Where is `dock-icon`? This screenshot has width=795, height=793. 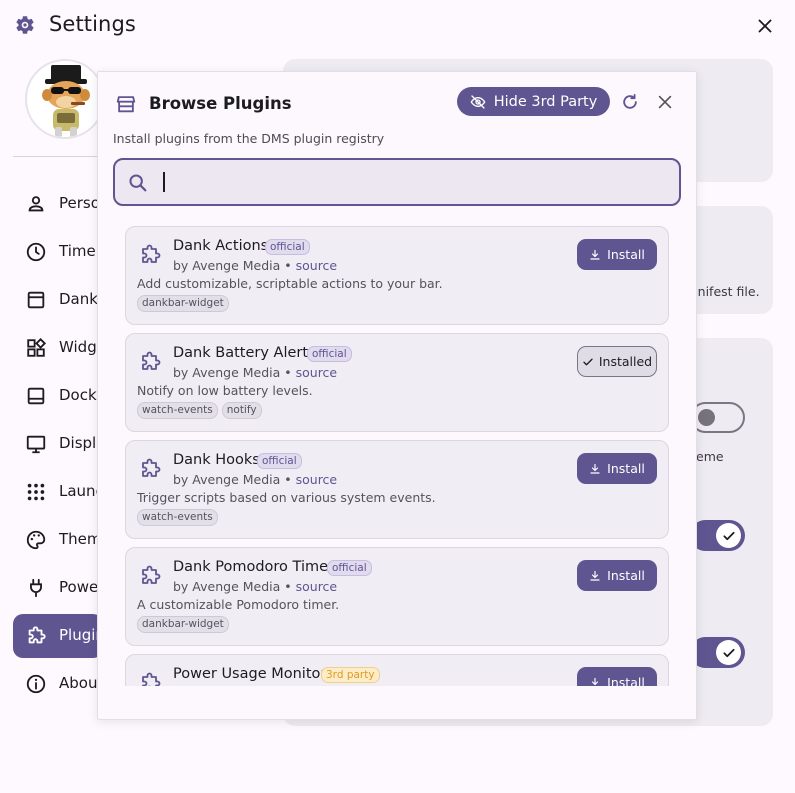
dock-icon is located at coordinates (36, 396).